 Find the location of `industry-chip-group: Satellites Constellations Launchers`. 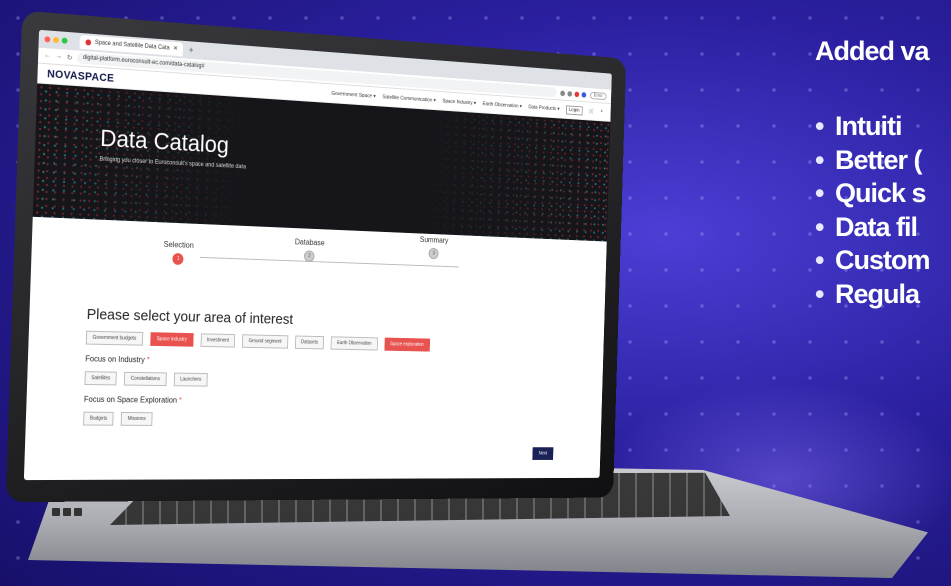

industry-chip-group: Satellites Constellations Launchers is located at coordinates (319, 381).